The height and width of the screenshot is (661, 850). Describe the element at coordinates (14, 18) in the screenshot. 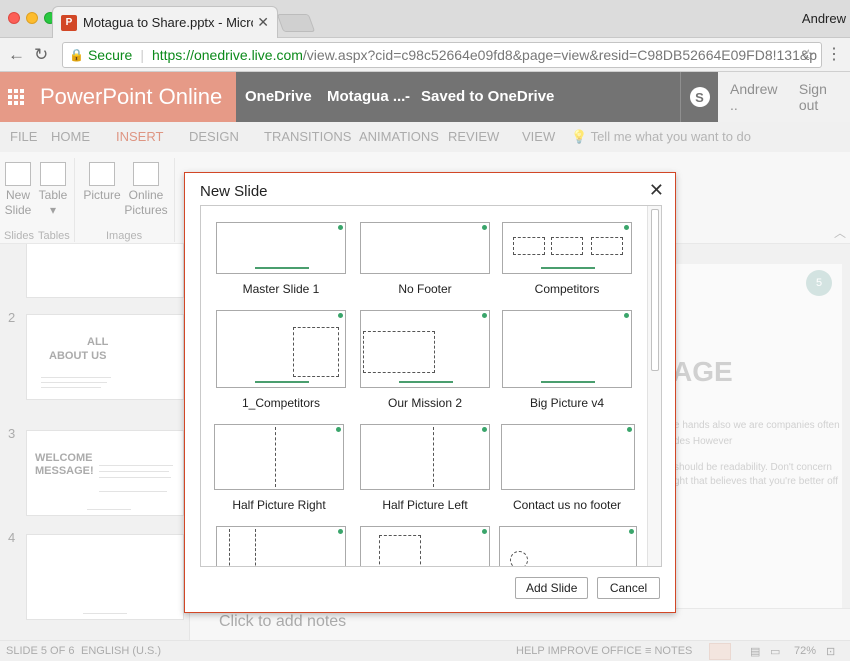

I see `close-window-button` at that location.